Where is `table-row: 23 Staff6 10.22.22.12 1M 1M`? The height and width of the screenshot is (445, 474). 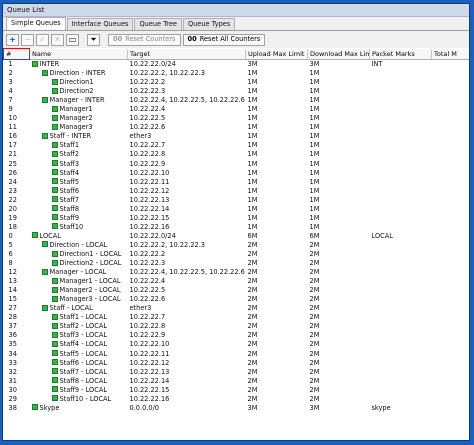 table-row: 23 Staff6 10.22.22.12 1M 1M is located at coordinates (237, 191).